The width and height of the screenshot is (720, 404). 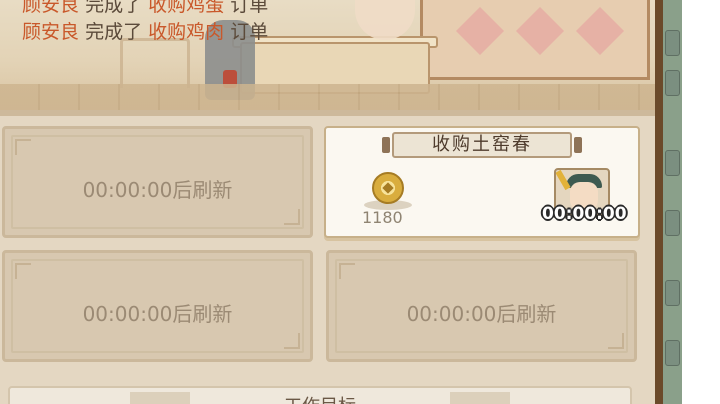 I want to click on work-goal-tab: 工作目标, so click(x=320, y=395).